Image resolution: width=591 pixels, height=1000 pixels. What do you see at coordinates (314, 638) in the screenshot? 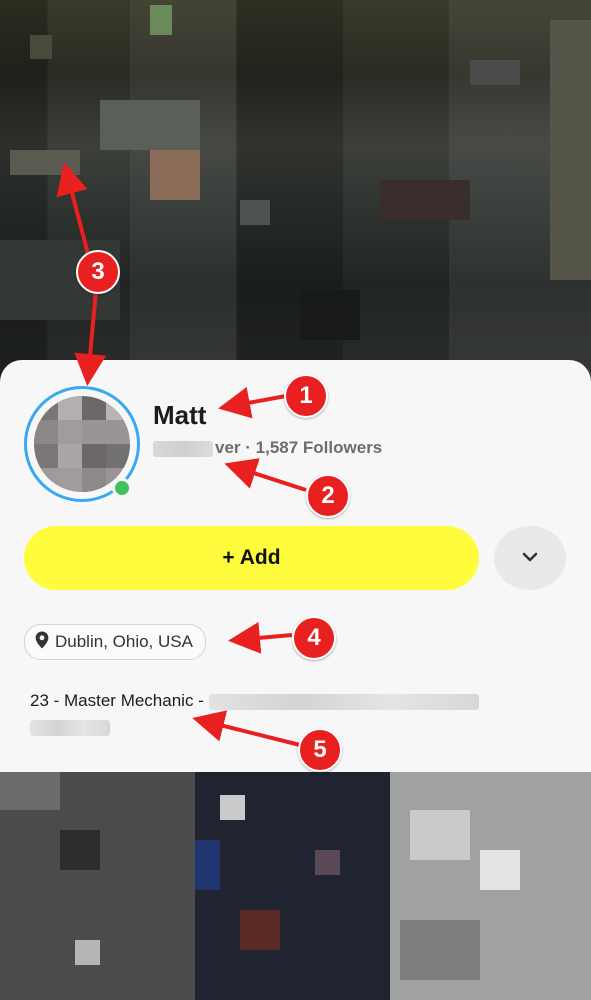
I see `annotation-badge-4: 4` at bounding box center [314, 638].